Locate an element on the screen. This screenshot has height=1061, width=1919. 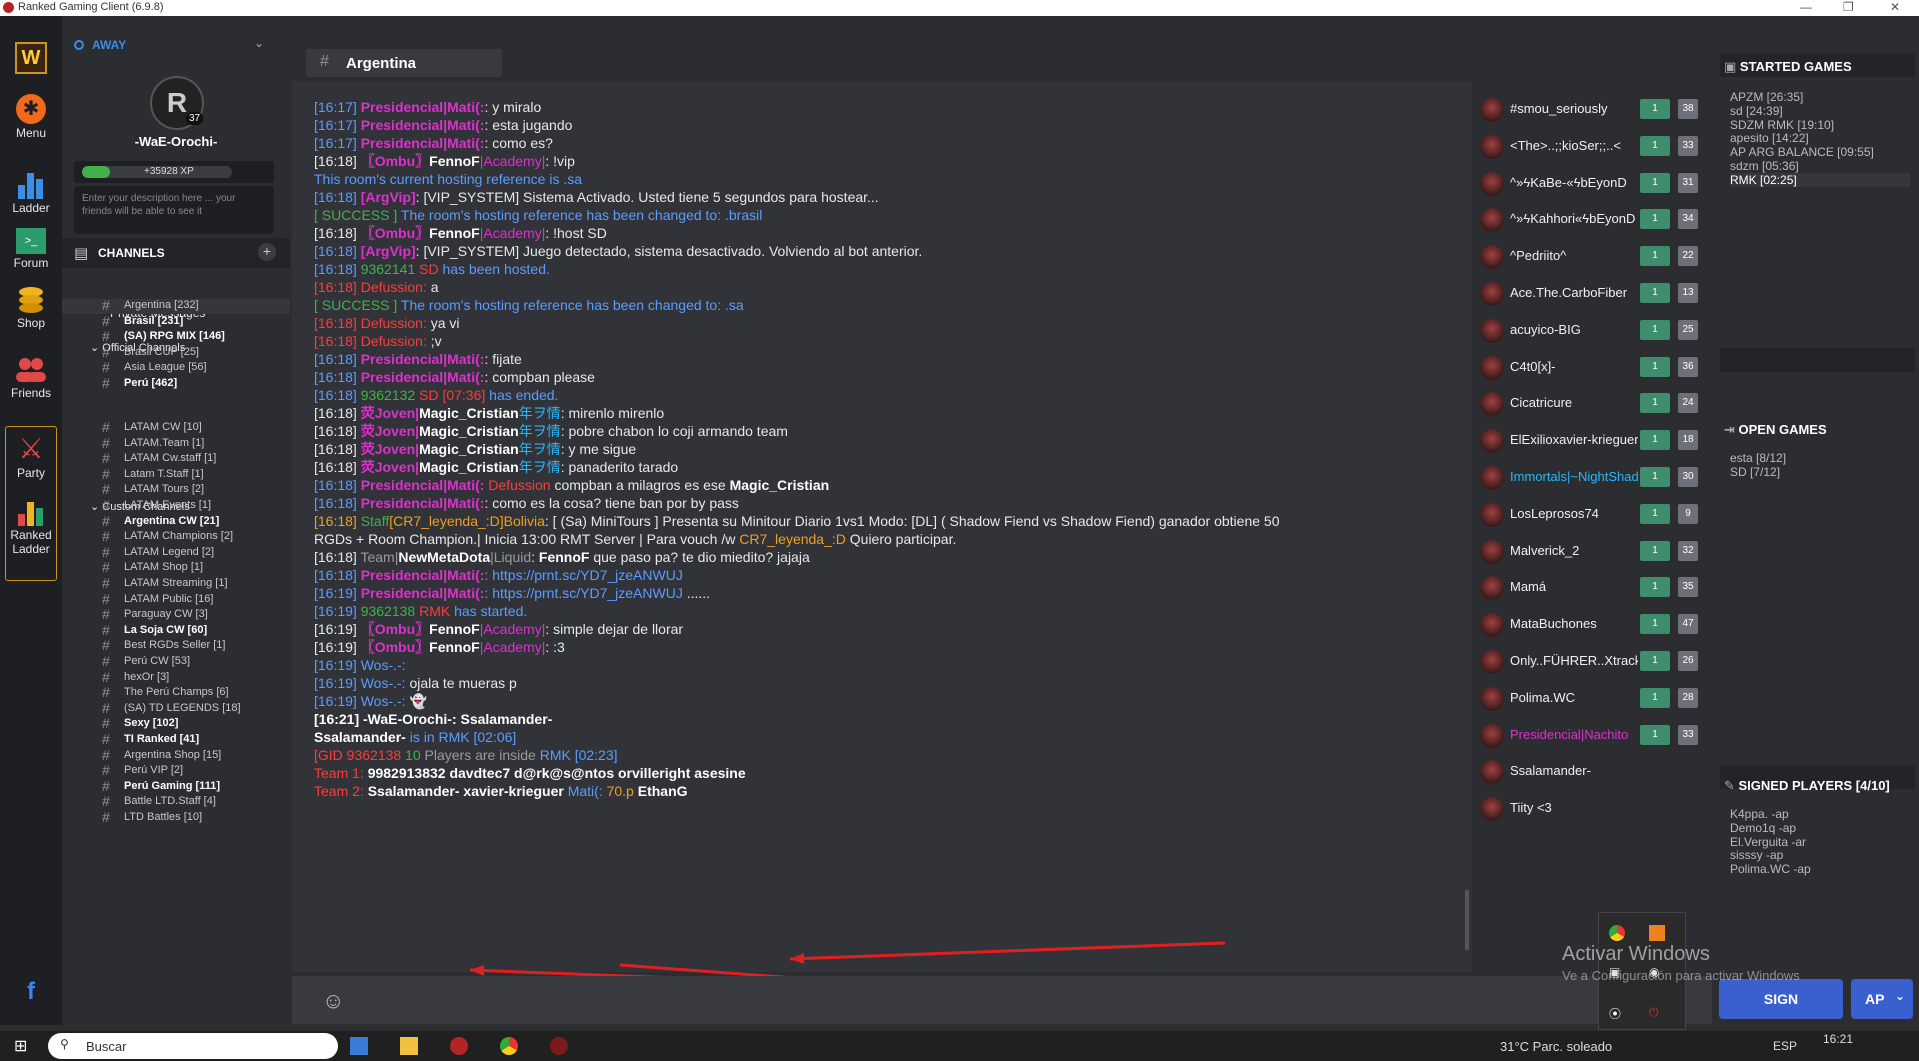
channel-item: # (SA) RPG MIX [146] is located at coordinates (176, 336).